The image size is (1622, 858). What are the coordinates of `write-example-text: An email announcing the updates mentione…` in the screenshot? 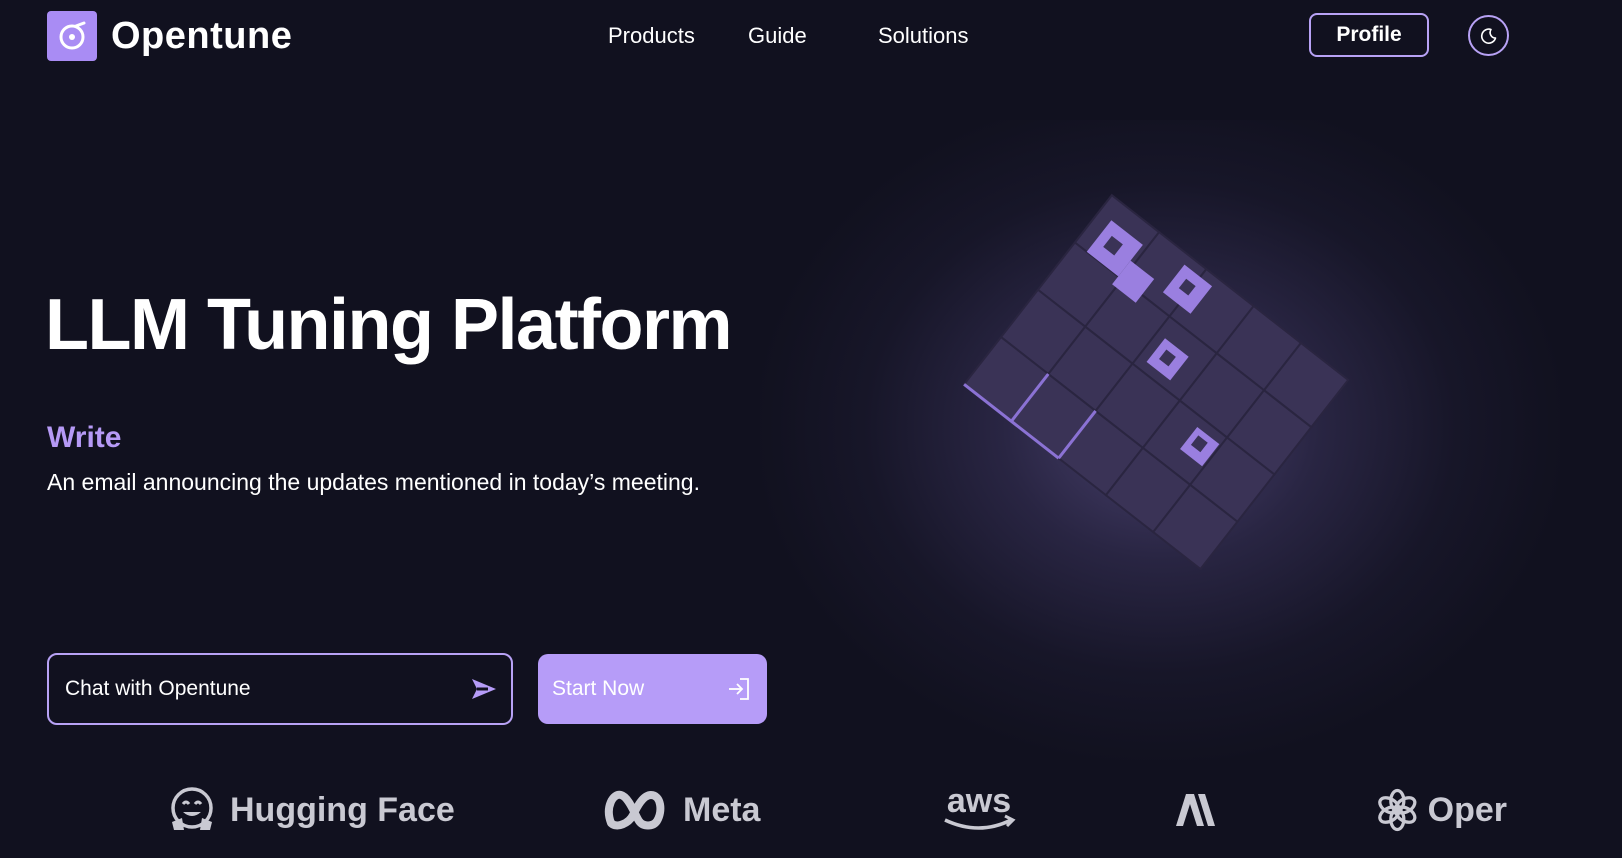 It's located at (373, 482).